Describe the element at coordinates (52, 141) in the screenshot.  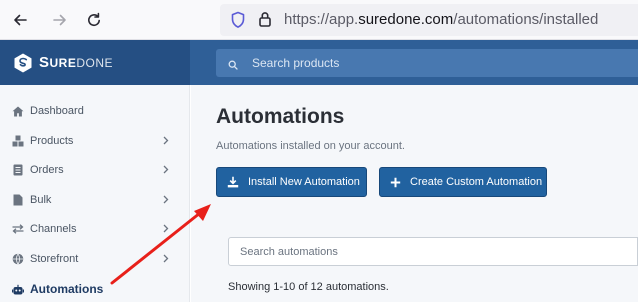
I see `sidebar-item-label: Products` at that location.